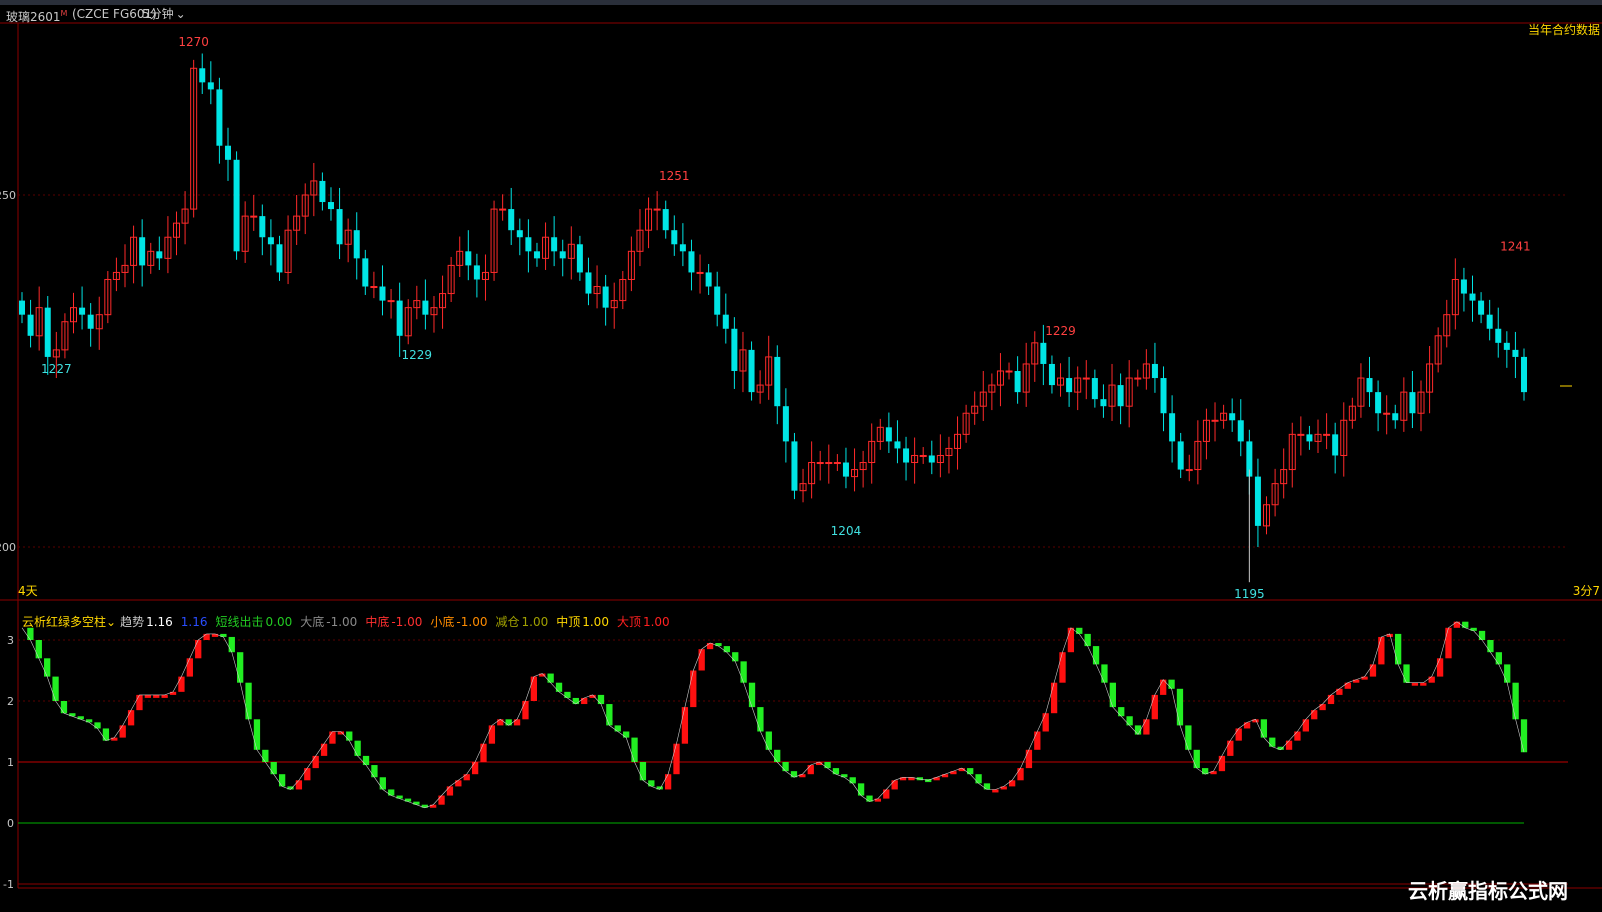  What do you see at coordinates (69, 622) in the screenshot?
I see `indicator-name: 云析红绿多空柱⌄` at bounding box center [69, 622].